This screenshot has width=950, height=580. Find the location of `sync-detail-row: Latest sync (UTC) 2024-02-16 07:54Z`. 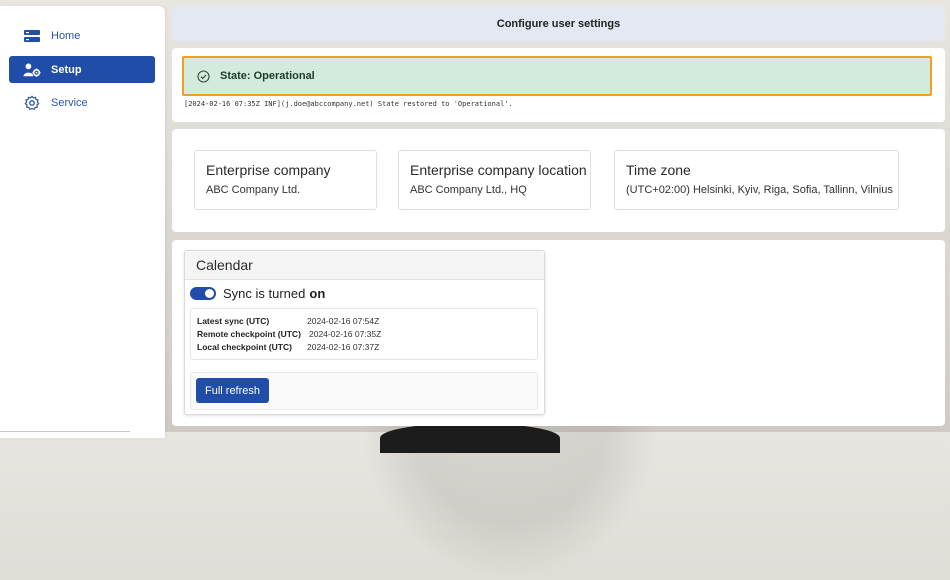

sync-detail-row: Latest sync (UTC) 2024-02-16 07:54Z is located at coordinates (367, 321).